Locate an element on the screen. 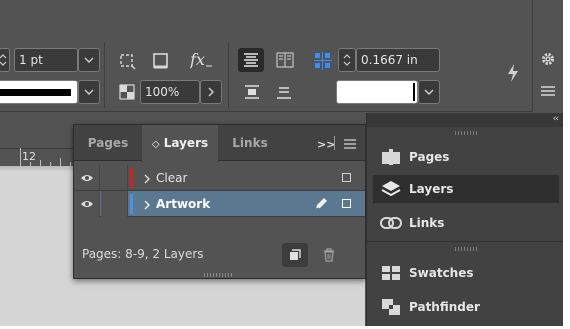  fill-swatch is located at coordinates (377, 92).